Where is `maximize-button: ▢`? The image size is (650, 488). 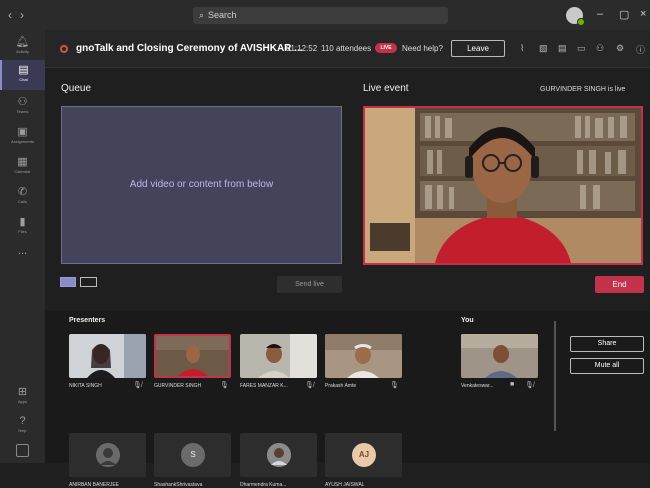 maximize-button: ▢ is located at coordinates (624, 14).